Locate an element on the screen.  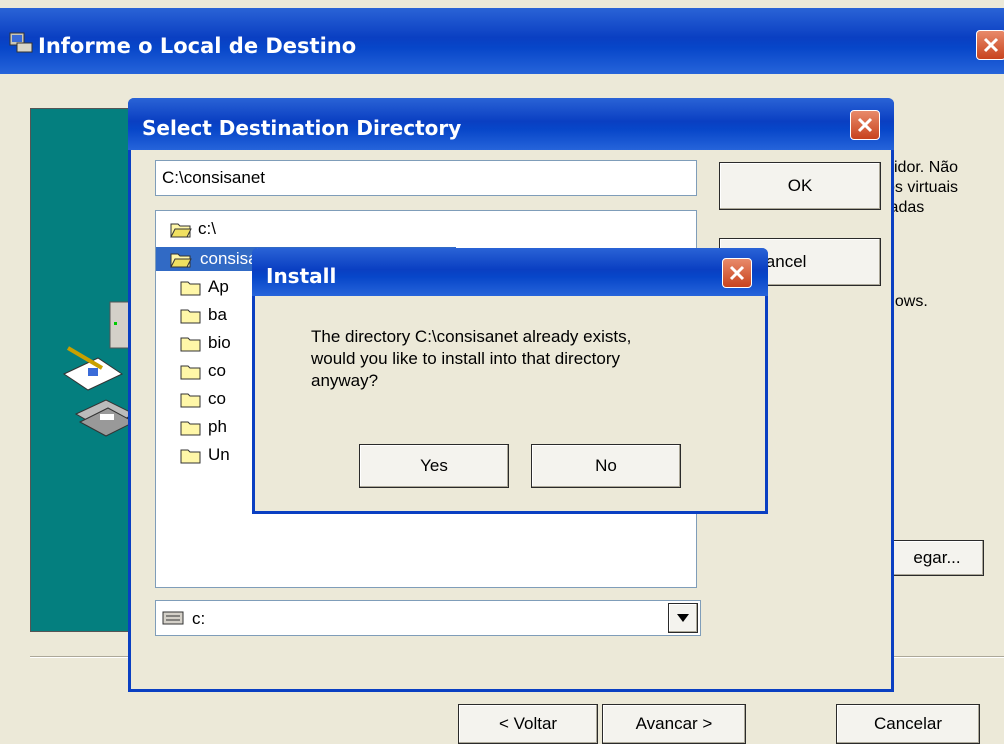
drive-icon is located at coordinates (173, 618).